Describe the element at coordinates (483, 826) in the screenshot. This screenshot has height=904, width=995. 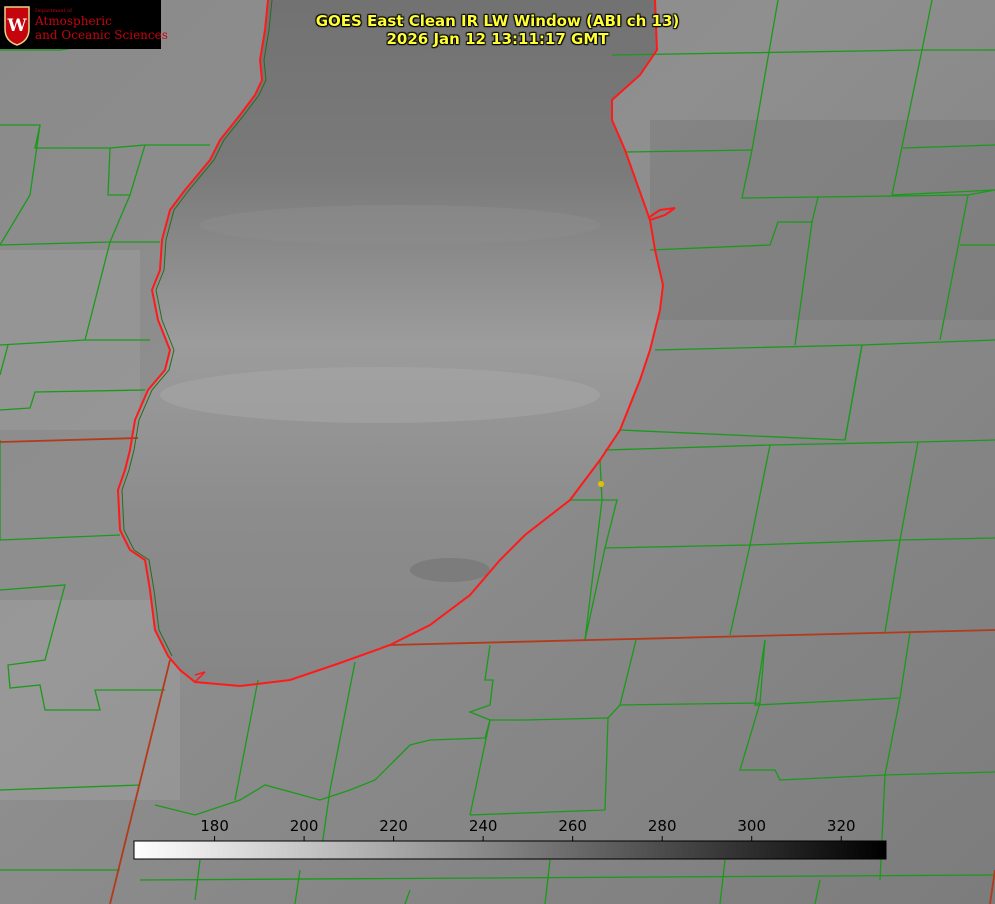
I see `colorbar-tick-label: 240` at that location.